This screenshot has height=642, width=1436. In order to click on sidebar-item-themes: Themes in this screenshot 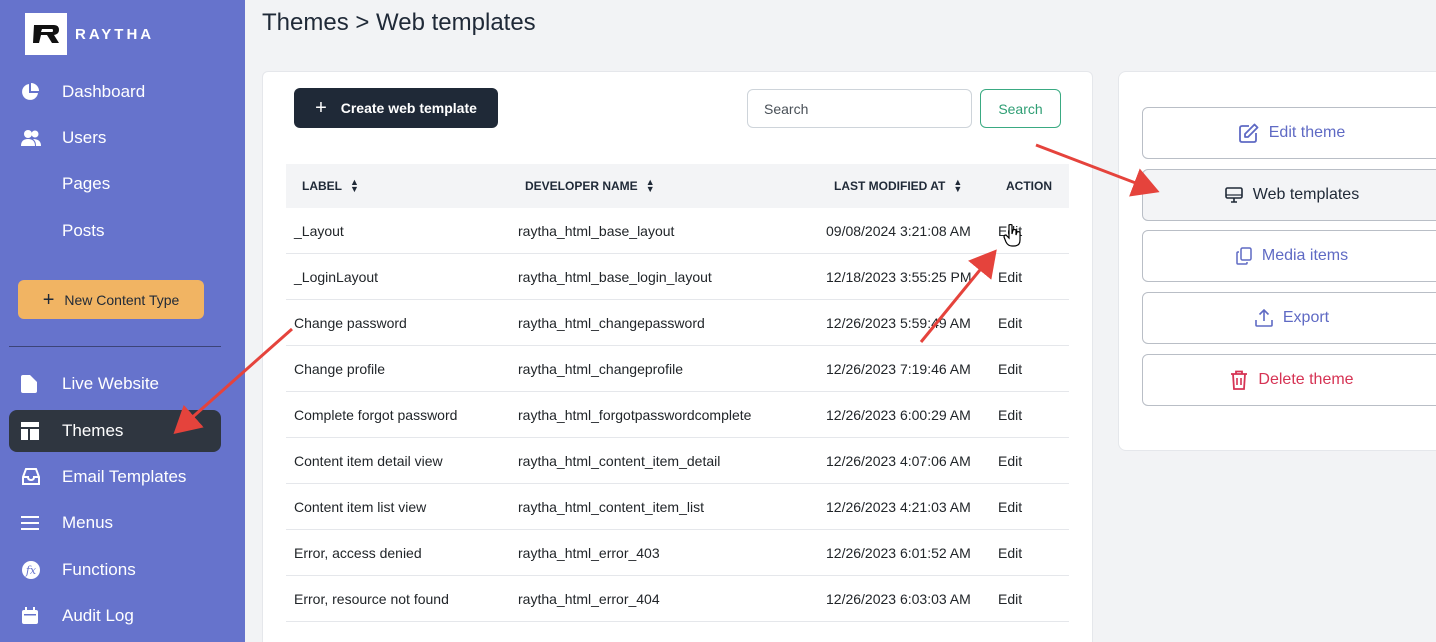, I will do `click(115, 431)`.